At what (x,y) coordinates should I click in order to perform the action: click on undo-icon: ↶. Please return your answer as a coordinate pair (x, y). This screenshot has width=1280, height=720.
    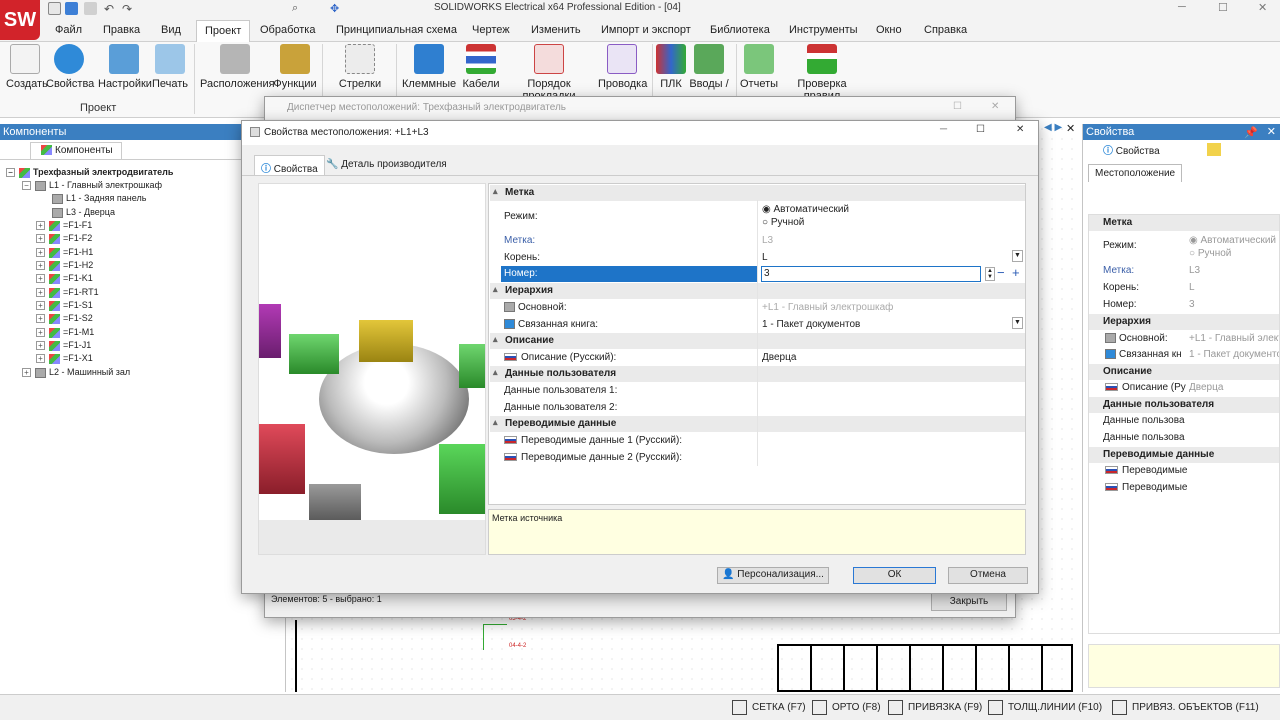
    Looking at the image, I should click on (110, 9).